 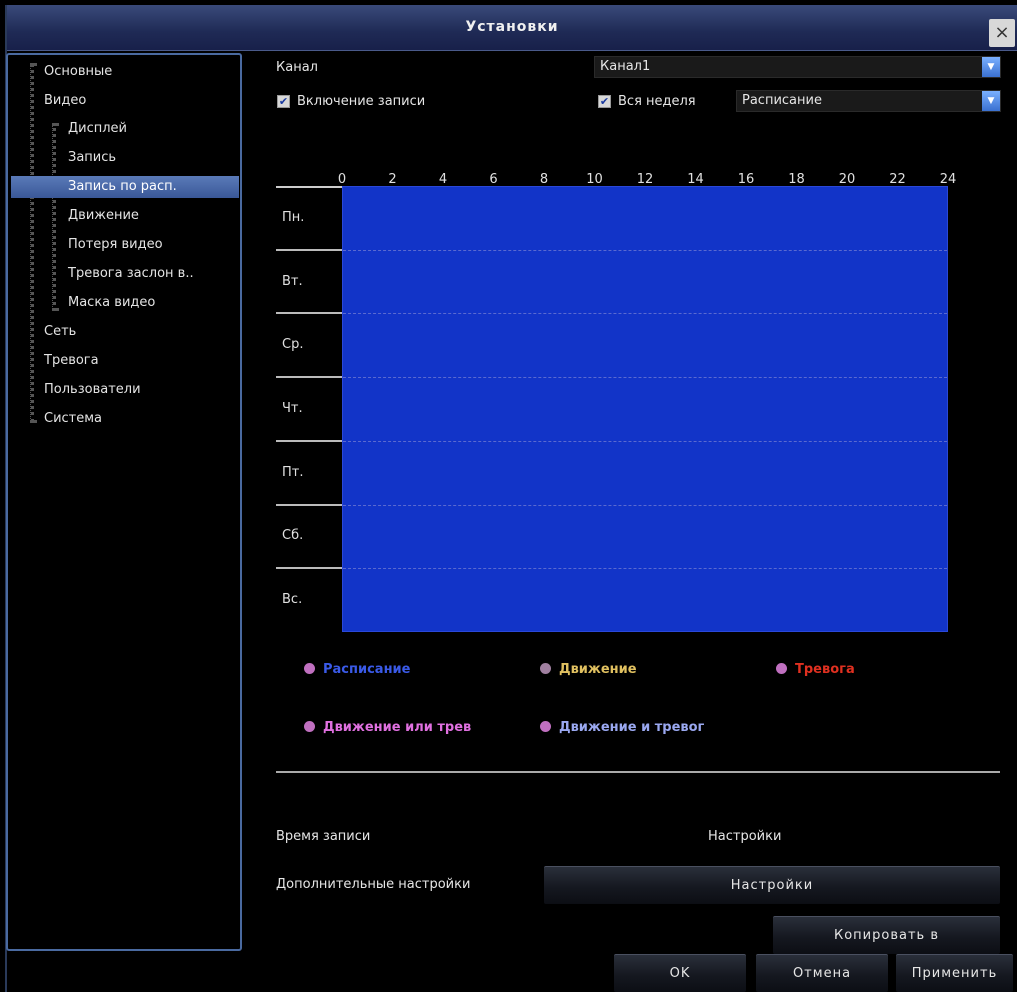 I want to click on legend-label: Тревога, so click(x=825, y=669).